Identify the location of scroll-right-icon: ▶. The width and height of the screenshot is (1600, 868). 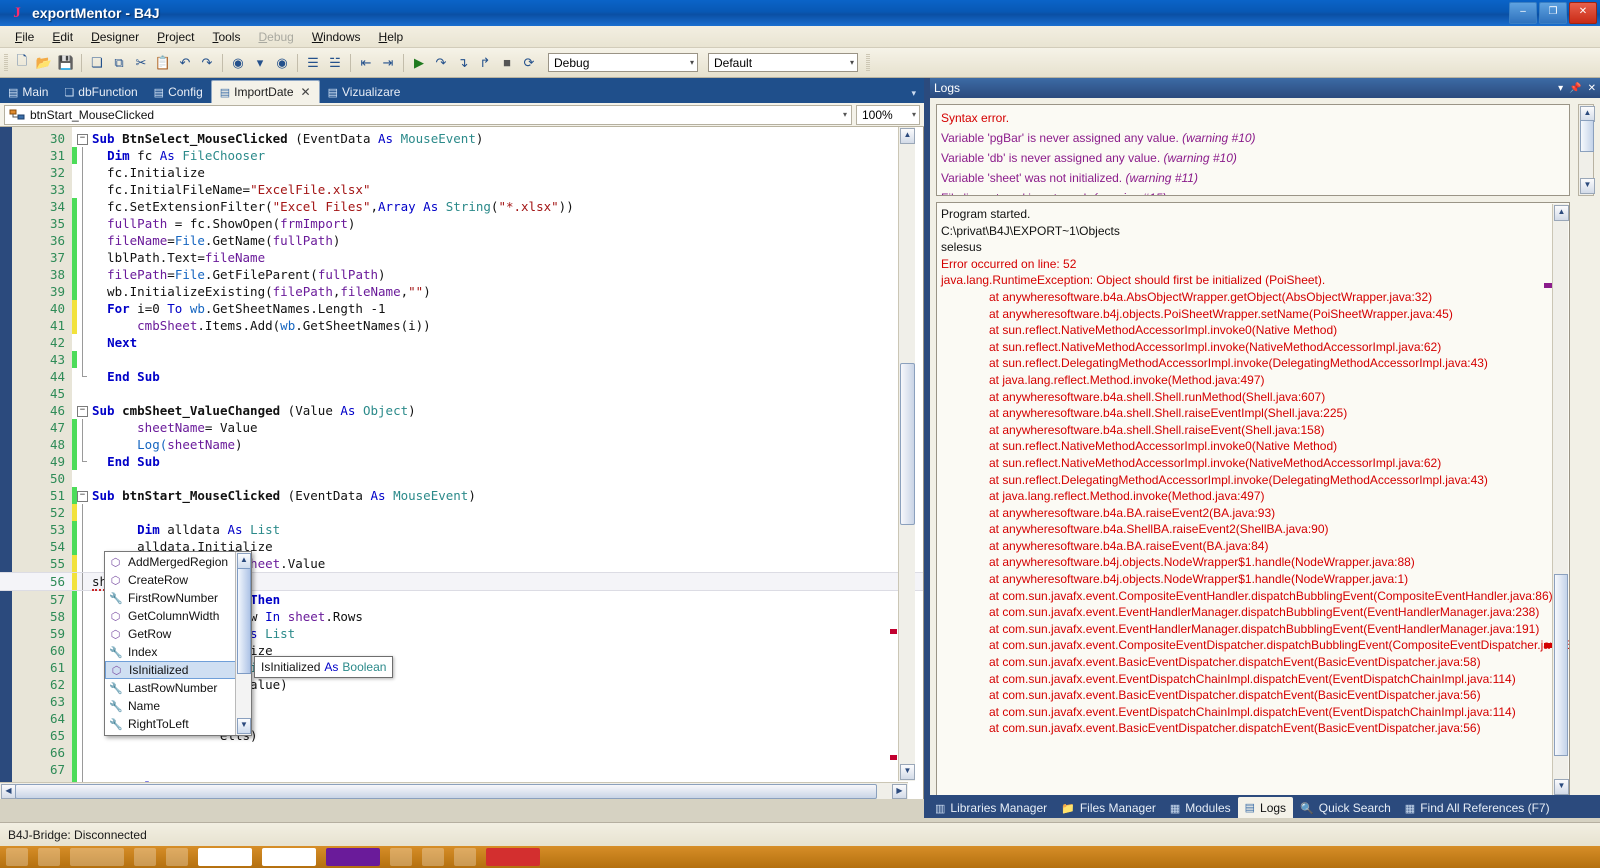
(899, 791).